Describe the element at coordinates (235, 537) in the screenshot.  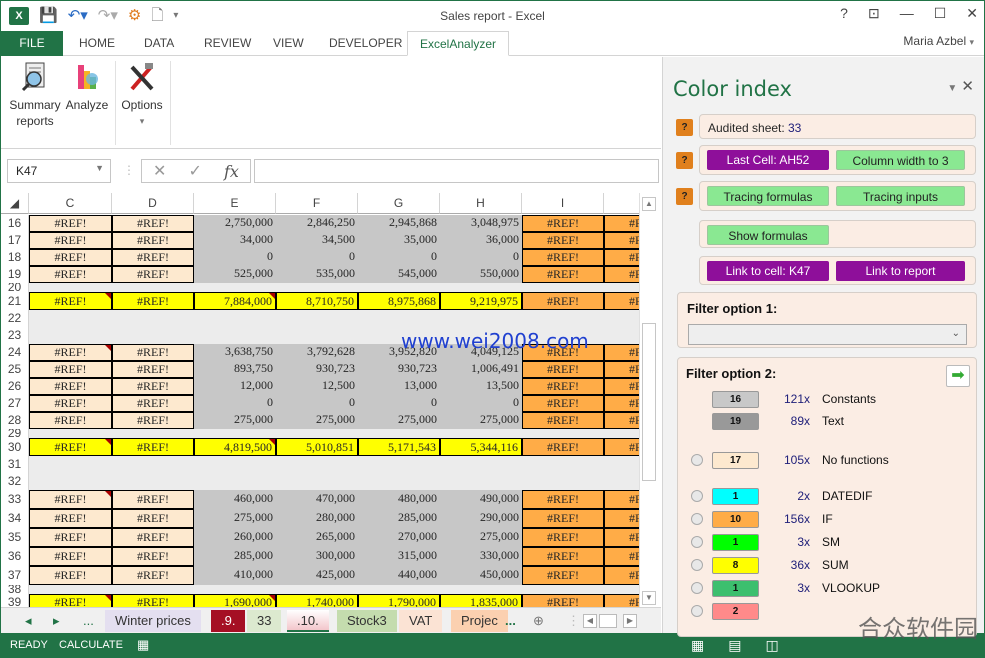
I see `cell: 260,000` at that location.